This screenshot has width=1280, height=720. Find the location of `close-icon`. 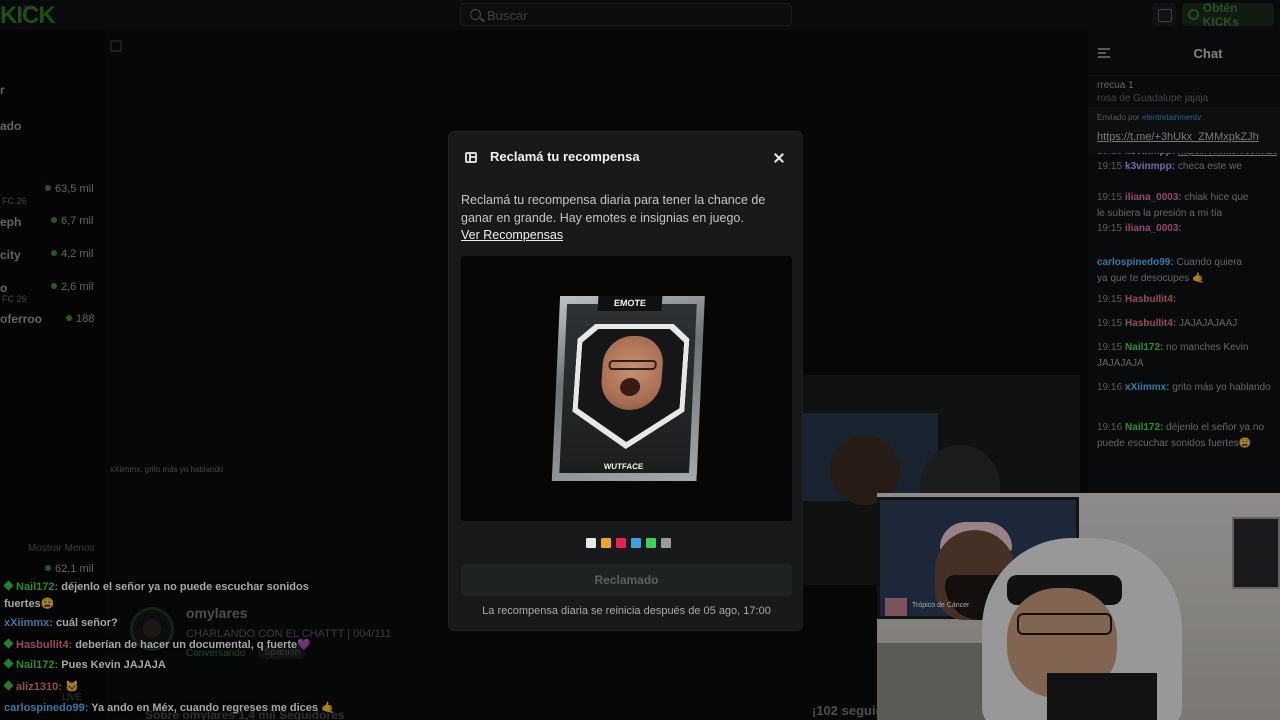

close-icon is located at coordinates (779, 158).